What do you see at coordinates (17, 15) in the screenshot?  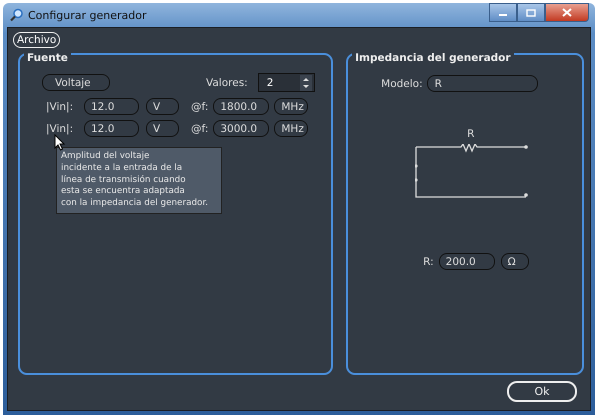 I see `search-icon` at bounding box center [17, 15].